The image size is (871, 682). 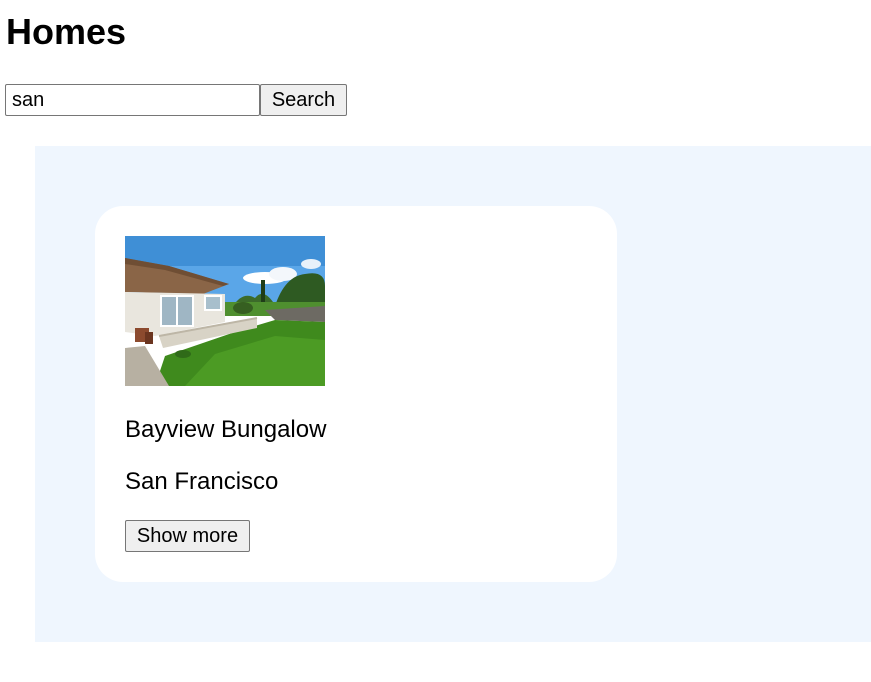 I want to click on page-title: Homes, so click(x=66, y=31).